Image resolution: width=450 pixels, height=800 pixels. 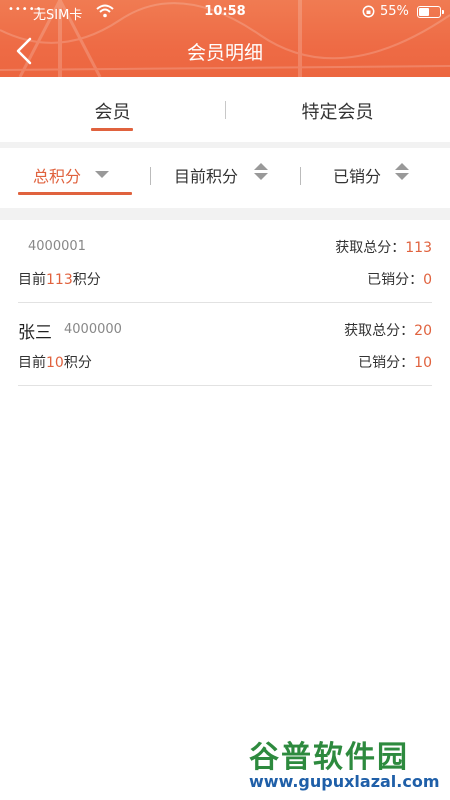 I want to click on battery-icon, so click(x=430, y=12).